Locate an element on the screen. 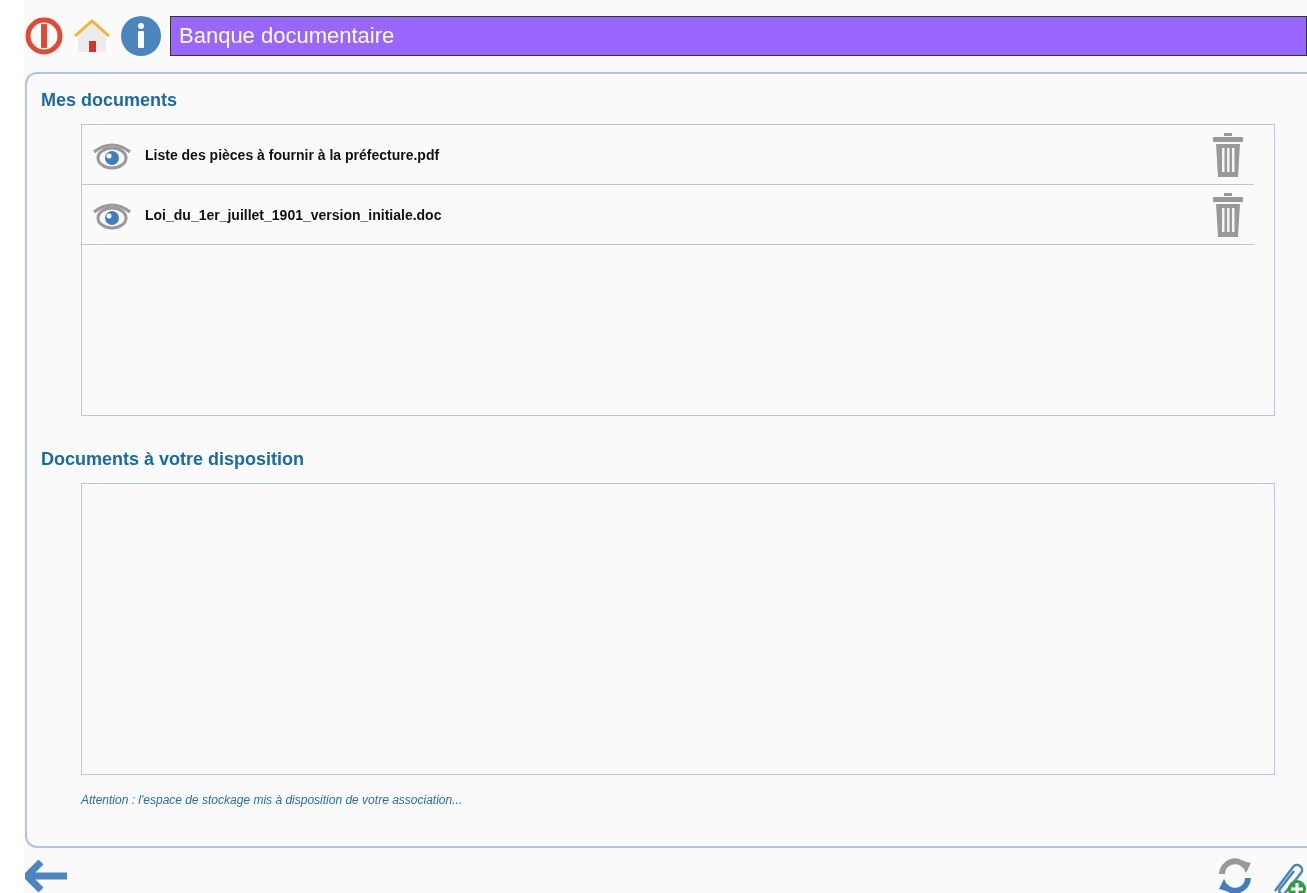 This screenshot has width=1307, height=893. section-heading: Mes documents is located at coordinates (110, 100).